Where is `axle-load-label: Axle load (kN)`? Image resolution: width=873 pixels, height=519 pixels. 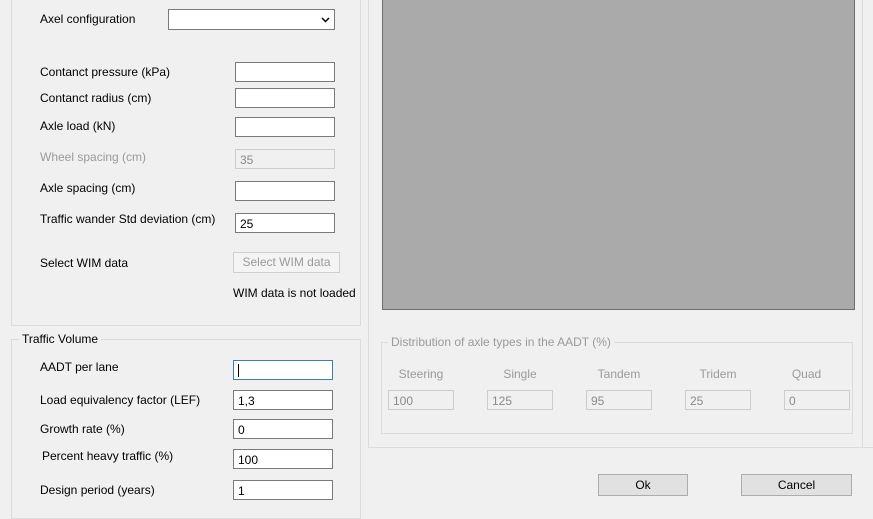 axle-load-label: Axle load (kN) is located at coordinates (78, 126).